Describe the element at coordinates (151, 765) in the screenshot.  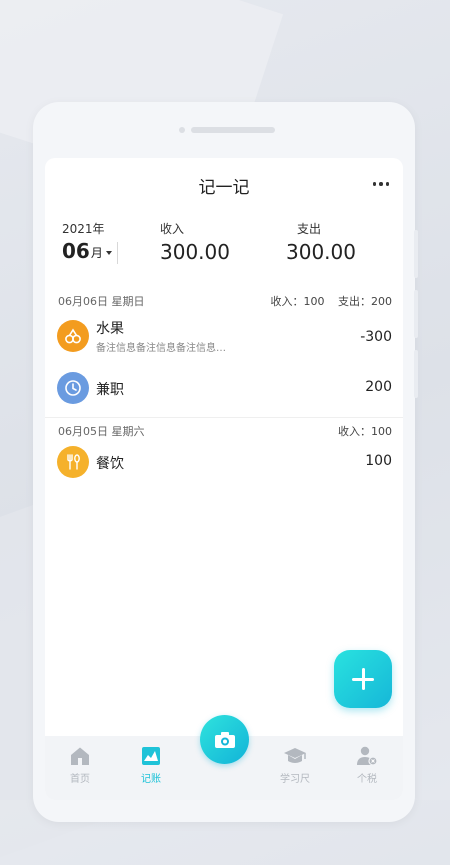
I see `tab-ledger: 记账` at that location.